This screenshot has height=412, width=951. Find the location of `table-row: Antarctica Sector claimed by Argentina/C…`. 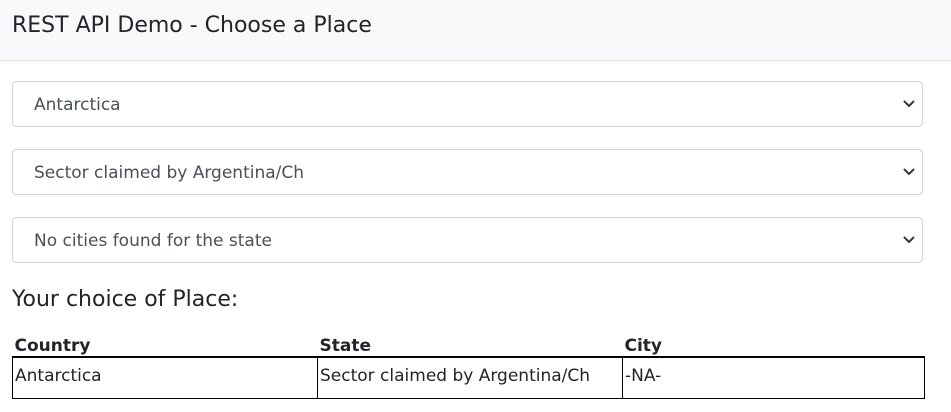

table-row: Antarctica Sector claimed by Argentina/C… is located at coordinates (468, 377).